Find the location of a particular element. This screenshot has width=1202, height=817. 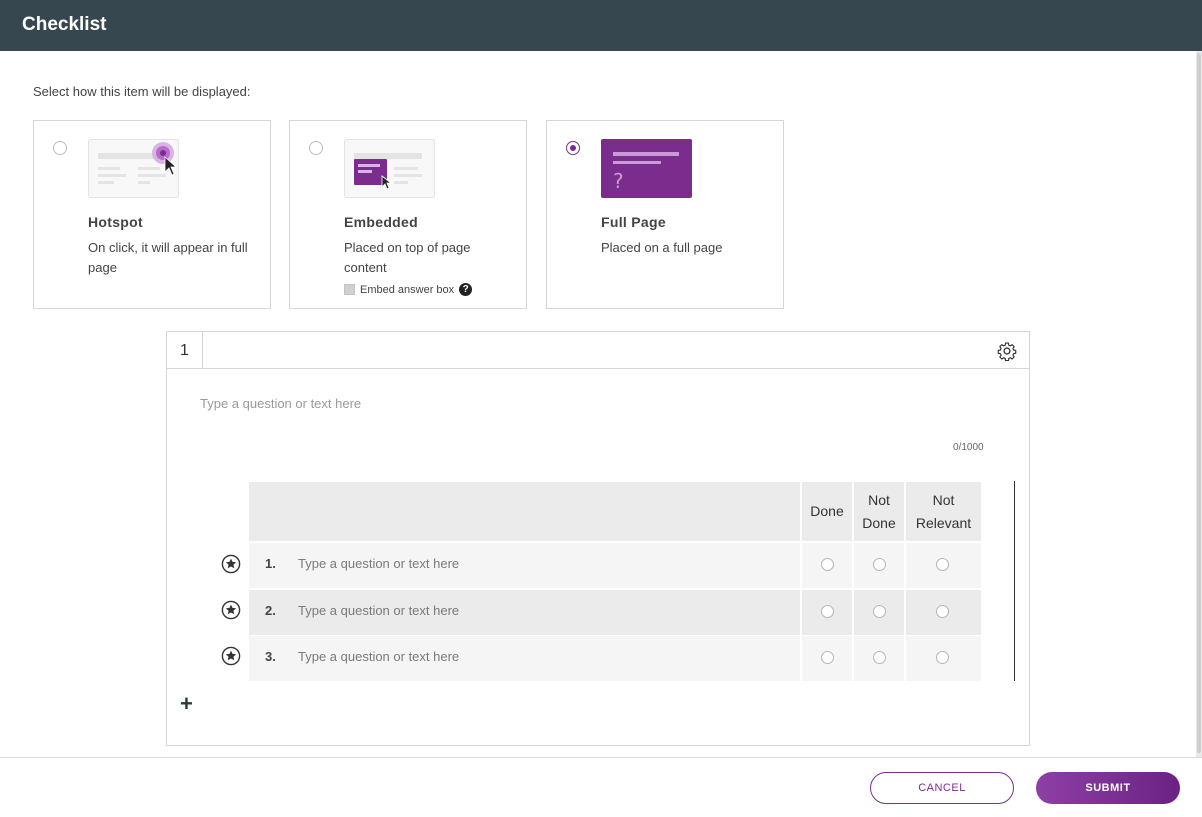

question-text-input: Type a question or text here is located at coordinates (280, 403).